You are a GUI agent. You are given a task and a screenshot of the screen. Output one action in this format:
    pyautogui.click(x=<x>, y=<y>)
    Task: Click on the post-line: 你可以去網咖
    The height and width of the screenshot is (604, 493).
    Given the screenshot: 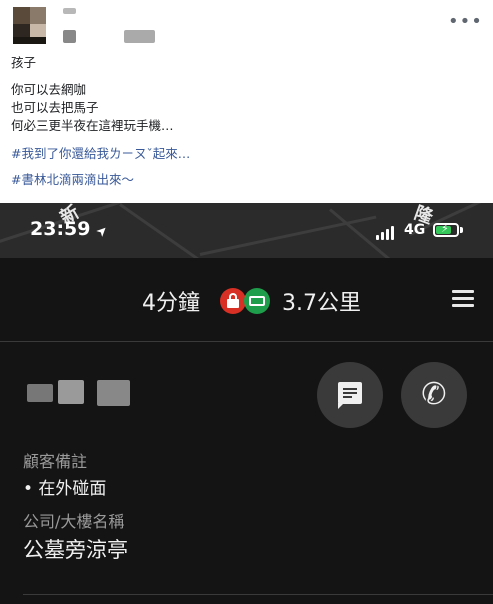 What is the action you would take?
    pyautogui.click(x=49, y=89)
    